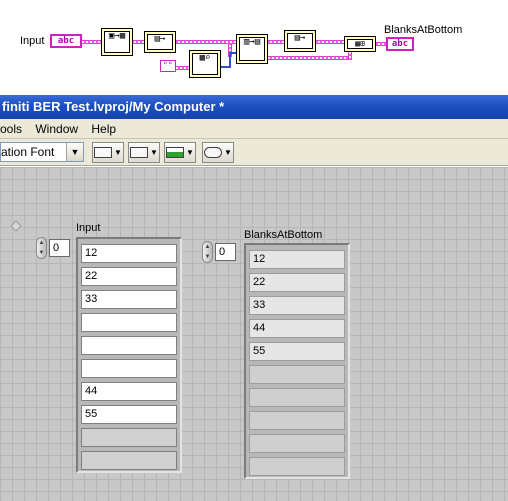 This screenshot has height=501, width=508. Describe the element at coordinates (59, 248) in the screenshot. I see `input-index-value: 0` at that location.